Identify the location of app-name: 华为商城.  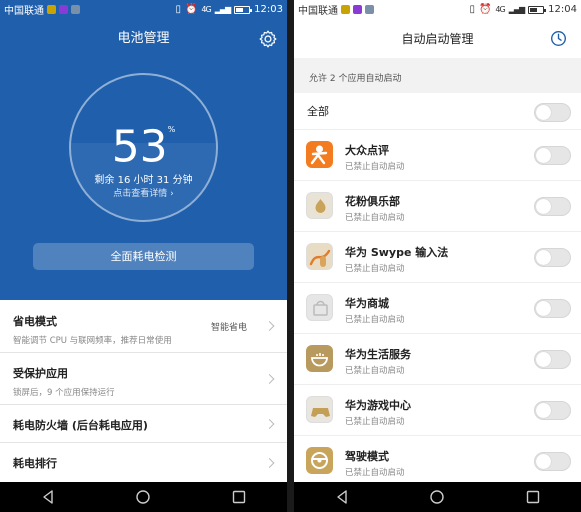
(367, 303).